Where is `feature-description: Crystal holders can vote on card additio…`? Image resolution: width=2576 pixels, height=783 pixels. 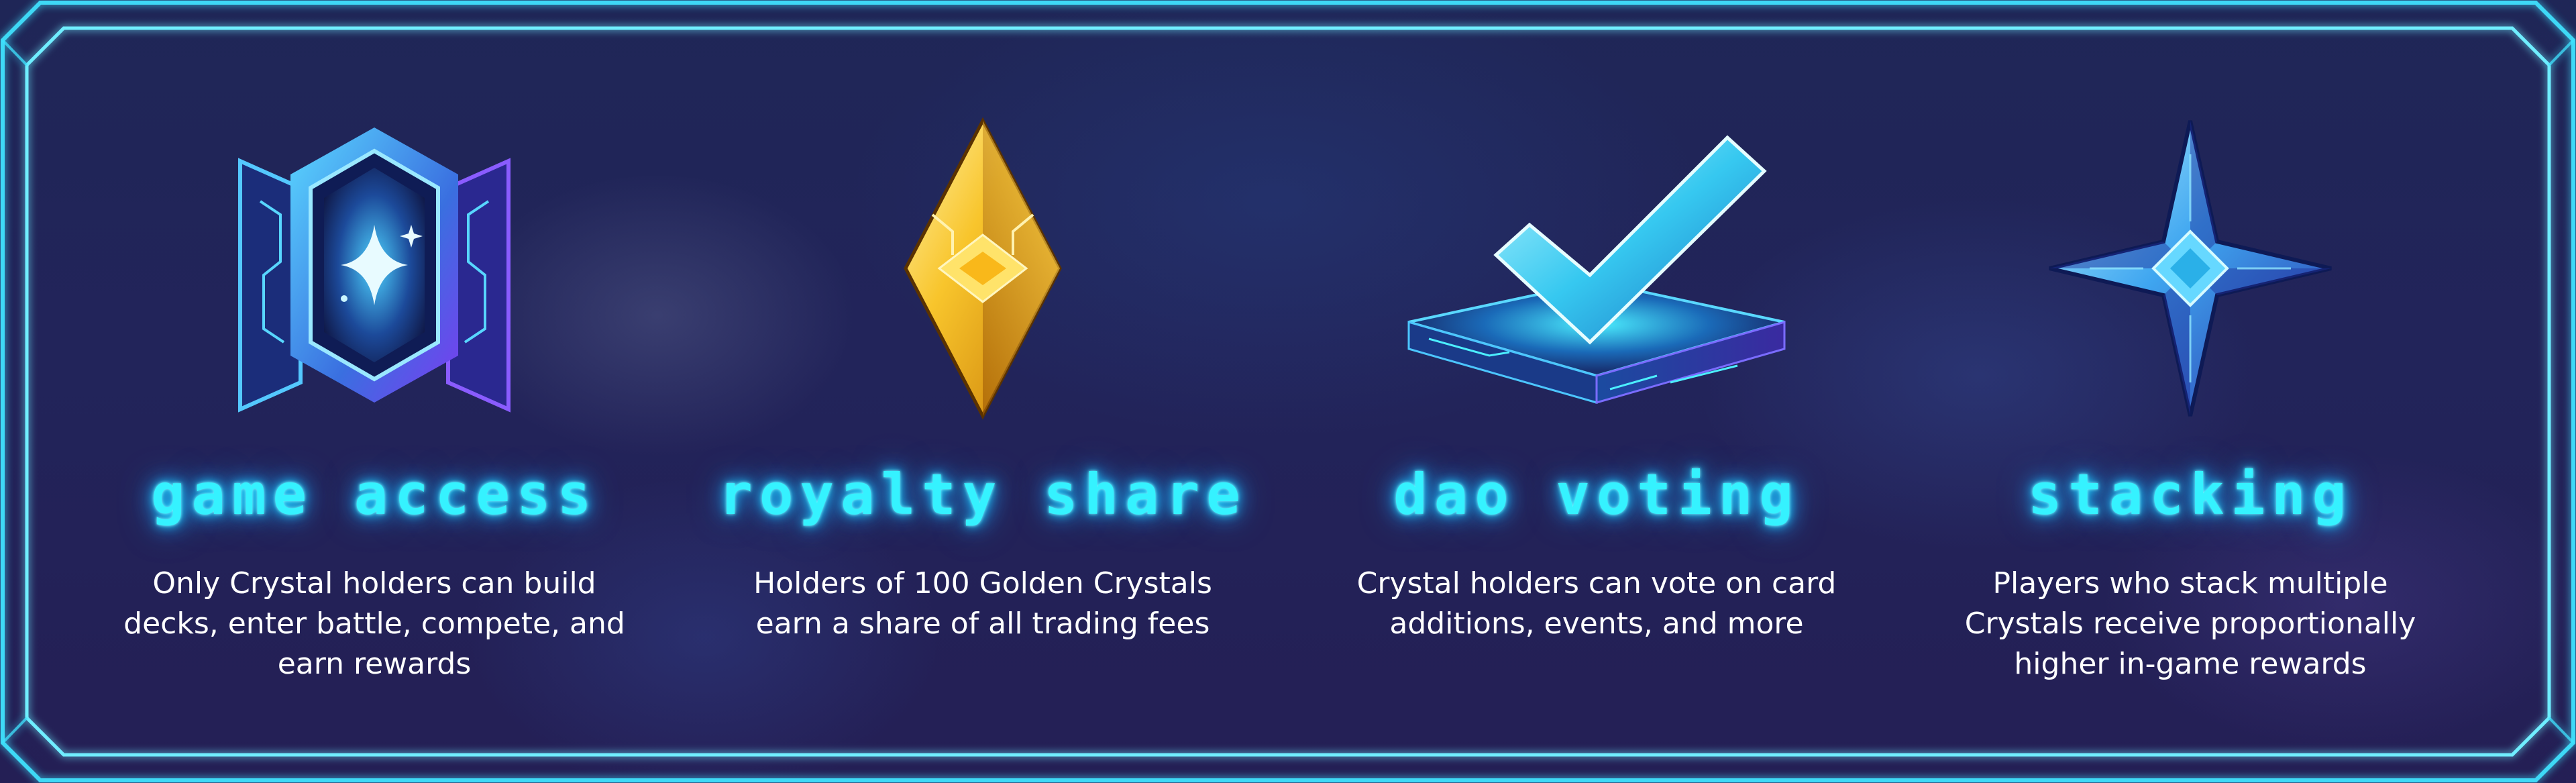
feature-description: Crystal holders can vote on card additio… is located at coordinates (1596, 603).